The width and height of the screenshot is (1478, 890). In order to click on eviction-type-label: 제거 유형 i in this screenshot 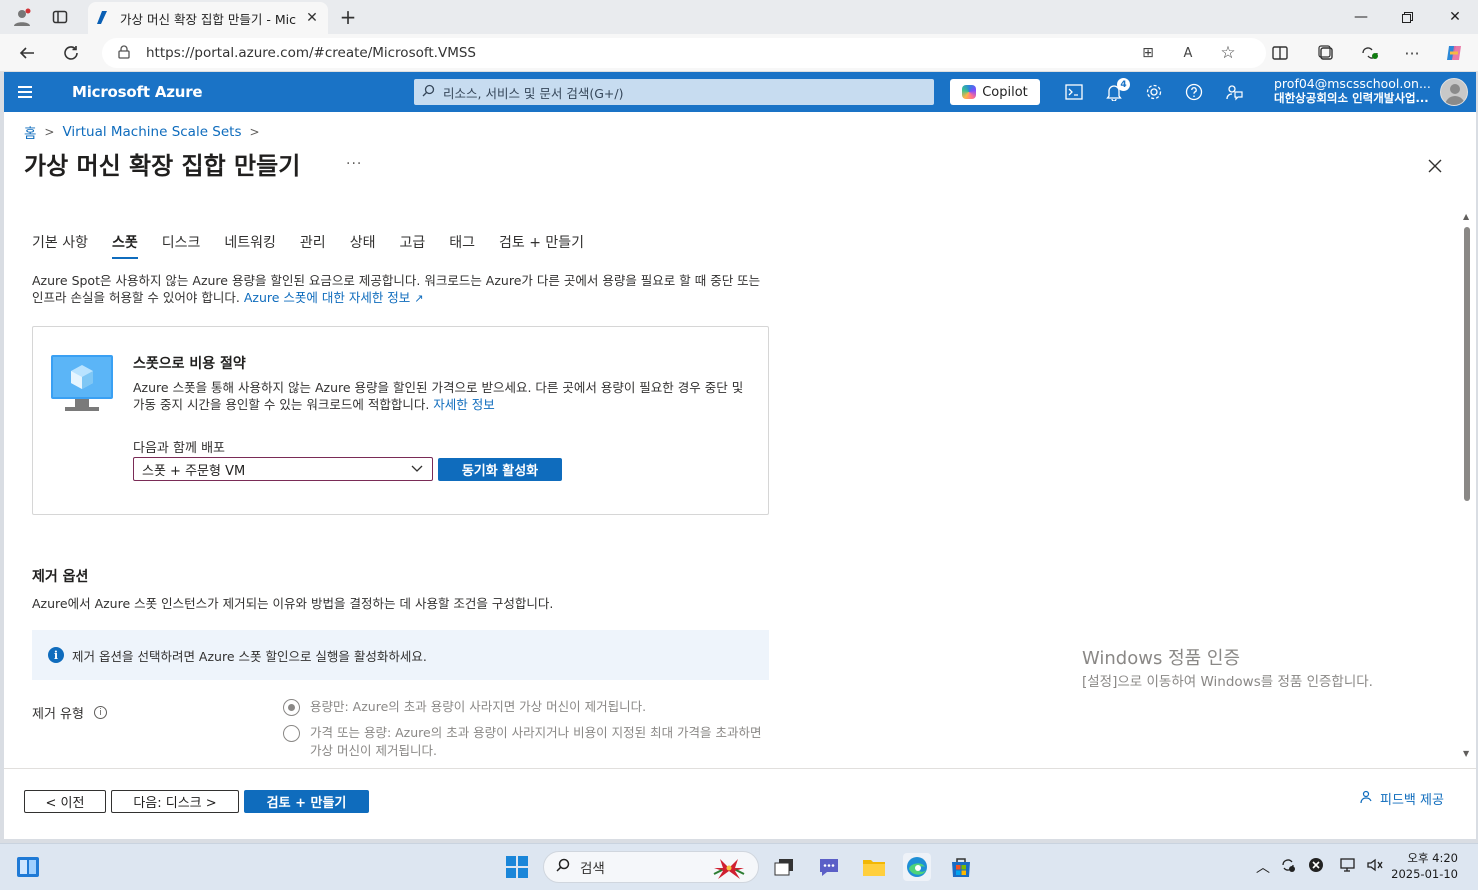, I will do `click(69, 712)`.